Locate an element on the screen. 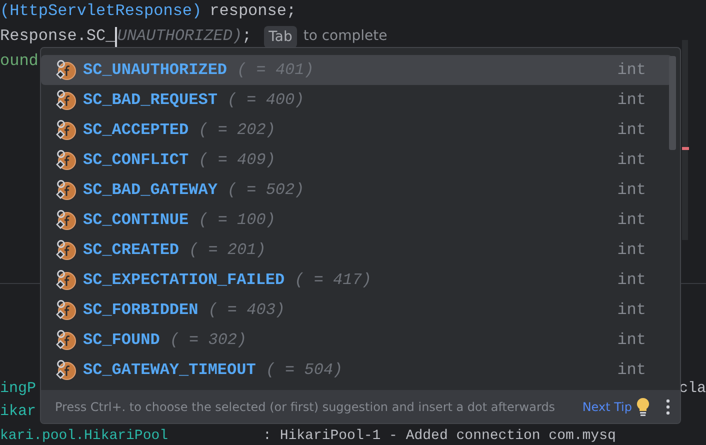  ghost-completion-text: UNAUTHORIZED) is located at coordinates (179, 36).